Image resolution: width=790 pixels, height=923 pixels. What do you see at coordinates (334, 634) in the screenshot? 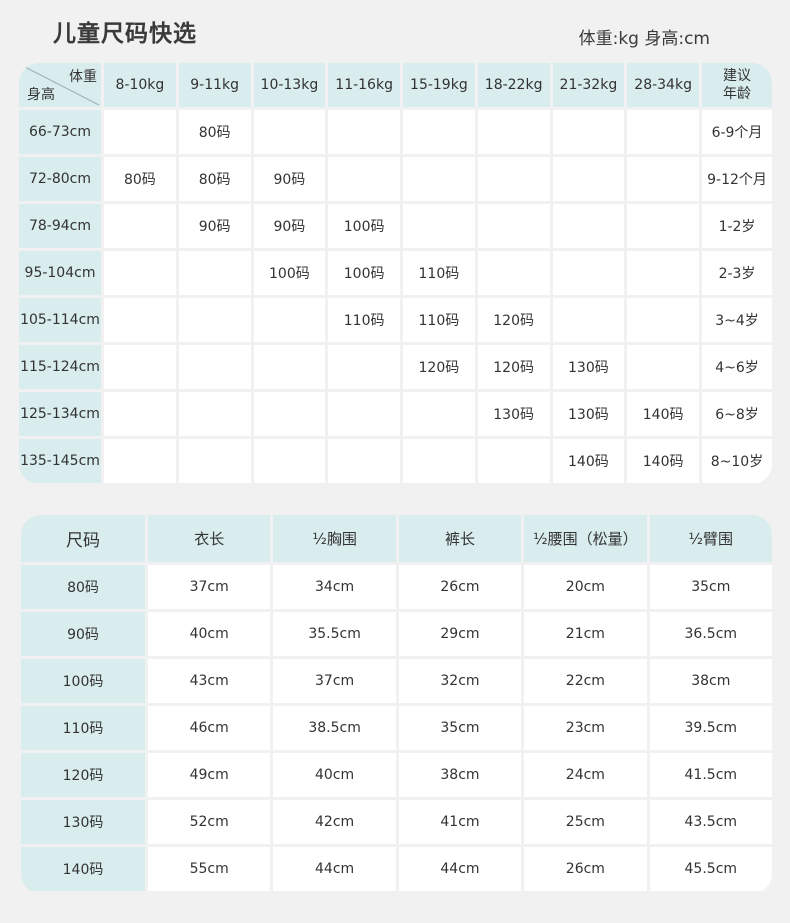
I see `half-chest-cell: 35.5cm` at bounding box center [334, 634].